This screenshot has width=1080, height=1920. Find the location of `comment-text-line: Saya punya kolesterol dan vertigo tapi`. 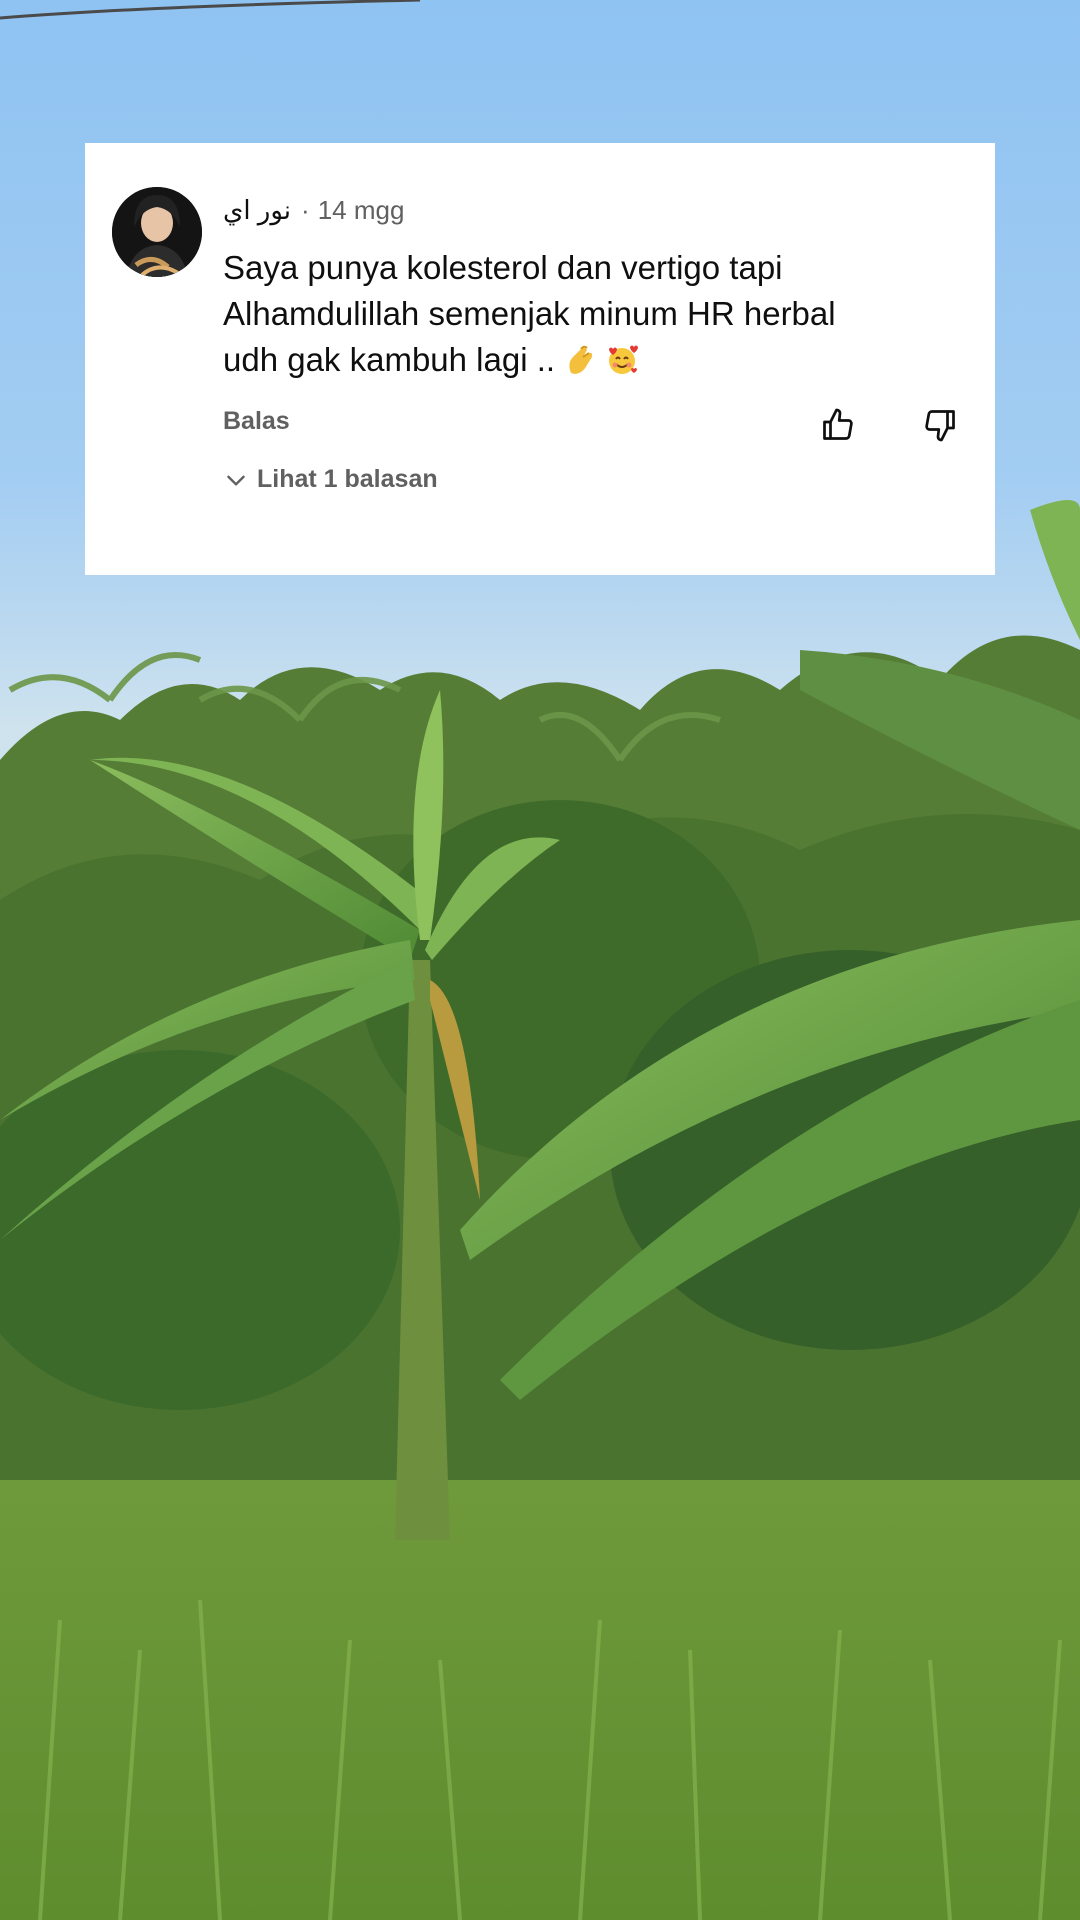

comment-text-line: Saya punya kolesterol dan vertigo tapi is located at coordinates (503, 267).